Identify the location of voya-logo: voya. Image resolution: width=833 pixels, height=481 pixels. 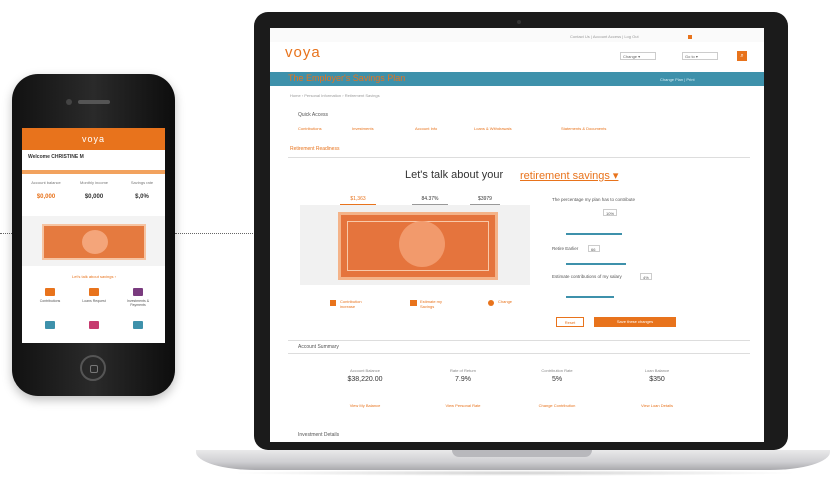
(303, 52).